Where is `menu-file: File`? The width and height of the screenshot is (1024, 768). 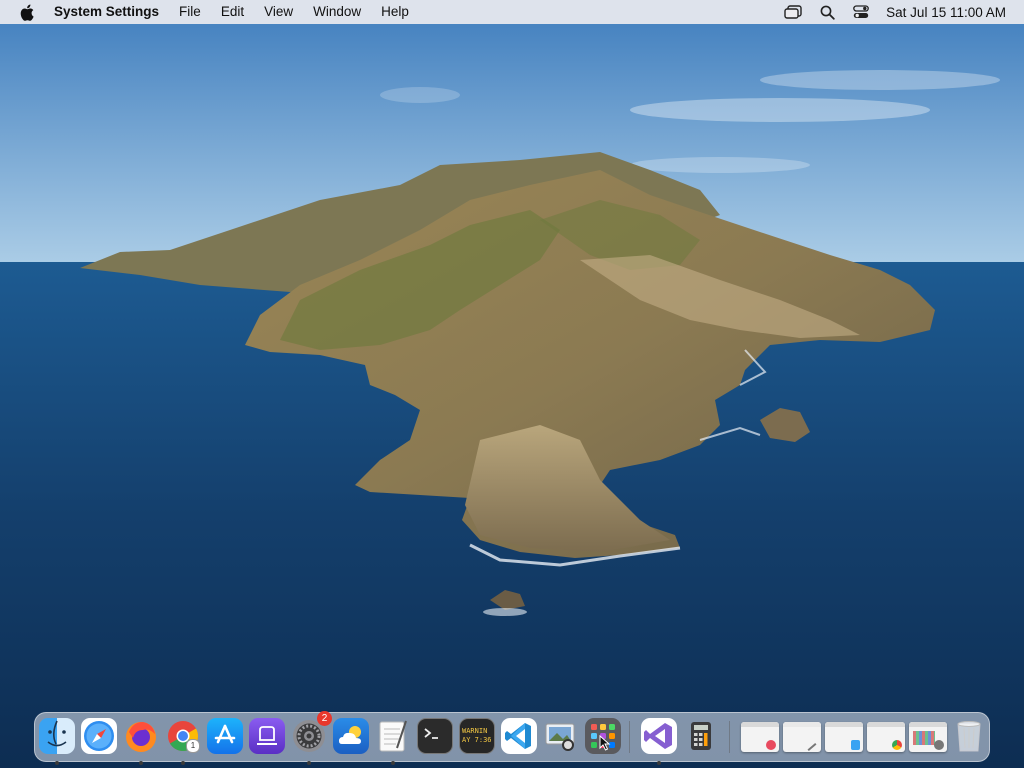
menu-file: File is located at coordinates (190, 12).